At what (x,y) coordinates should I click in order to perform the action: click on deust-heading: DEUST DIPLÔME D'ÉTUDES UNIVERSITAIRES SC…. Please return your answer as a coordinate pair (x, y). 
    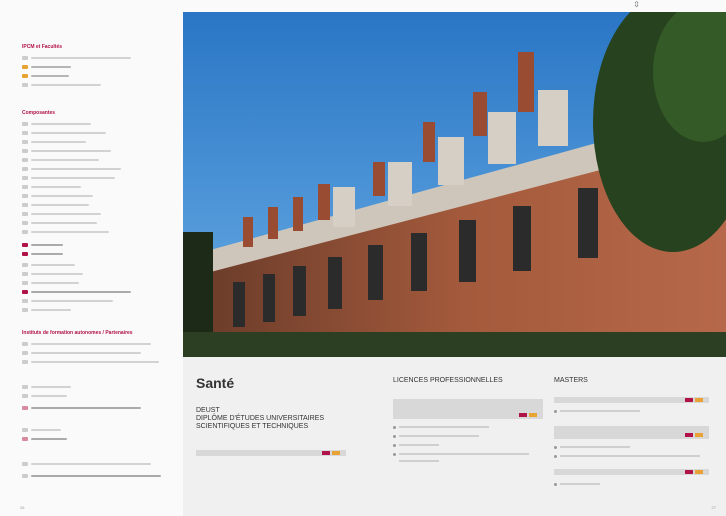
    Looking at the image, I should click on (260, 418).